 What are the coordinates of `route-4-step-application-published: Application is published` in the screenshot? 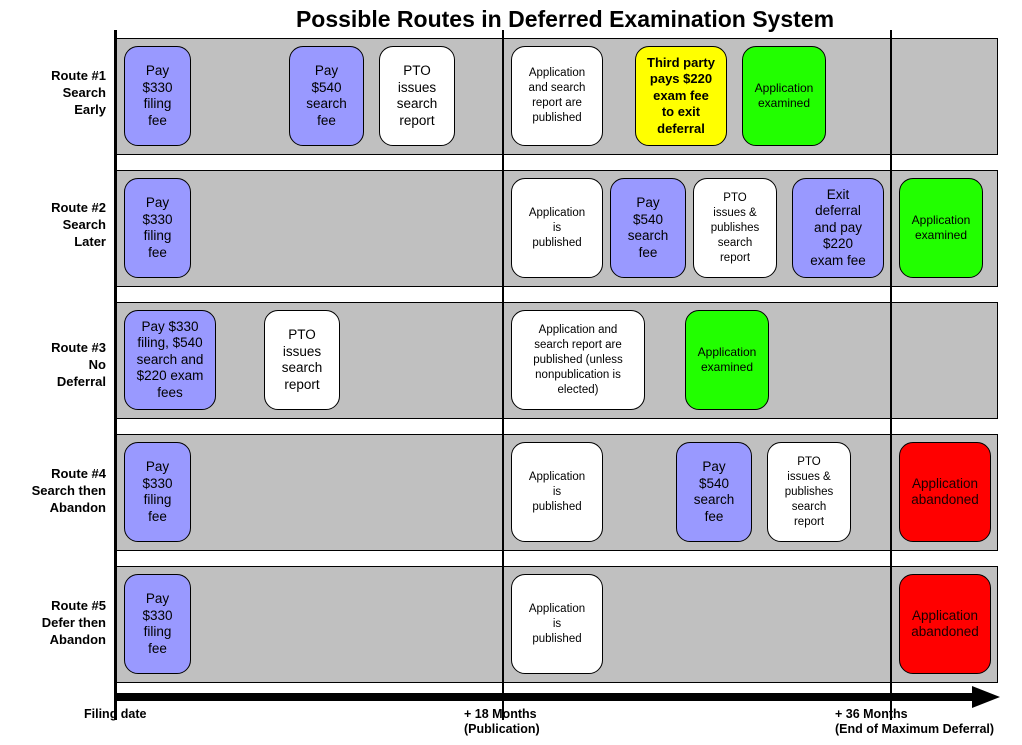 It's located at (557, 492).